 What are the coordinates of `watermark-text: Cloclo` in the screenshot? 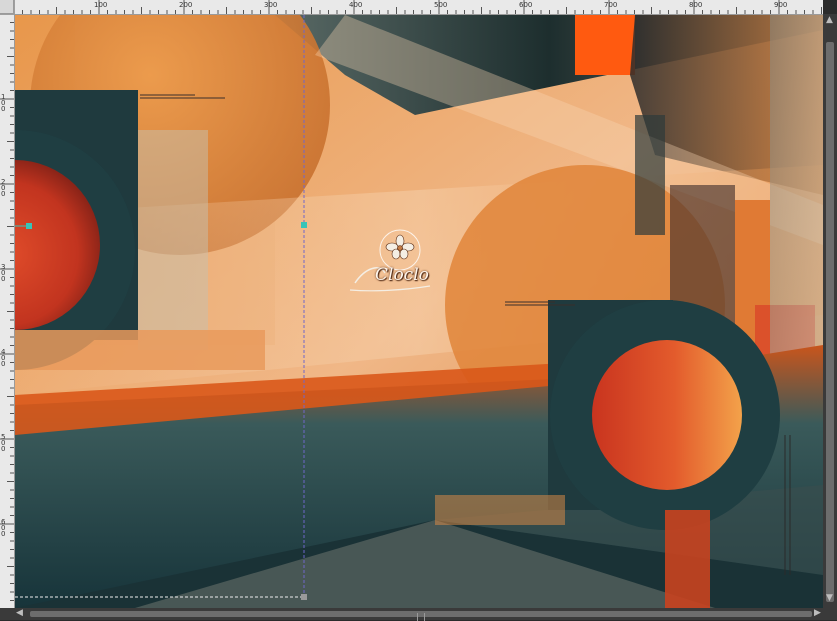 It's located at (402, 275).